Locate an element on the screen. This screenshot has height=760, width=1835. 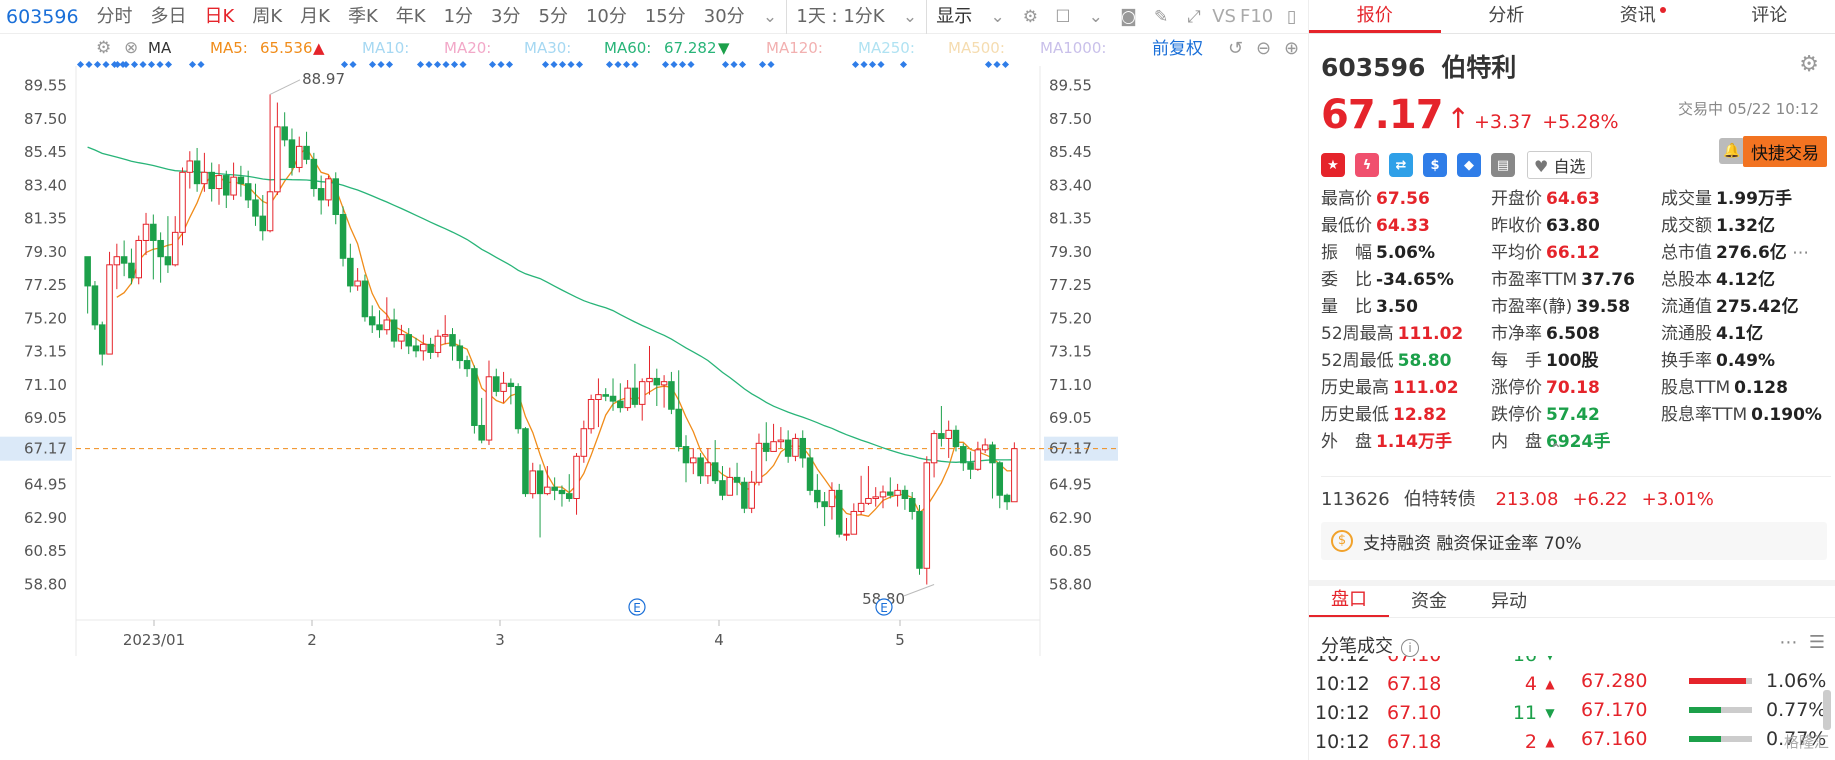
vs-button: VS is located at coordinates (1224, 17).